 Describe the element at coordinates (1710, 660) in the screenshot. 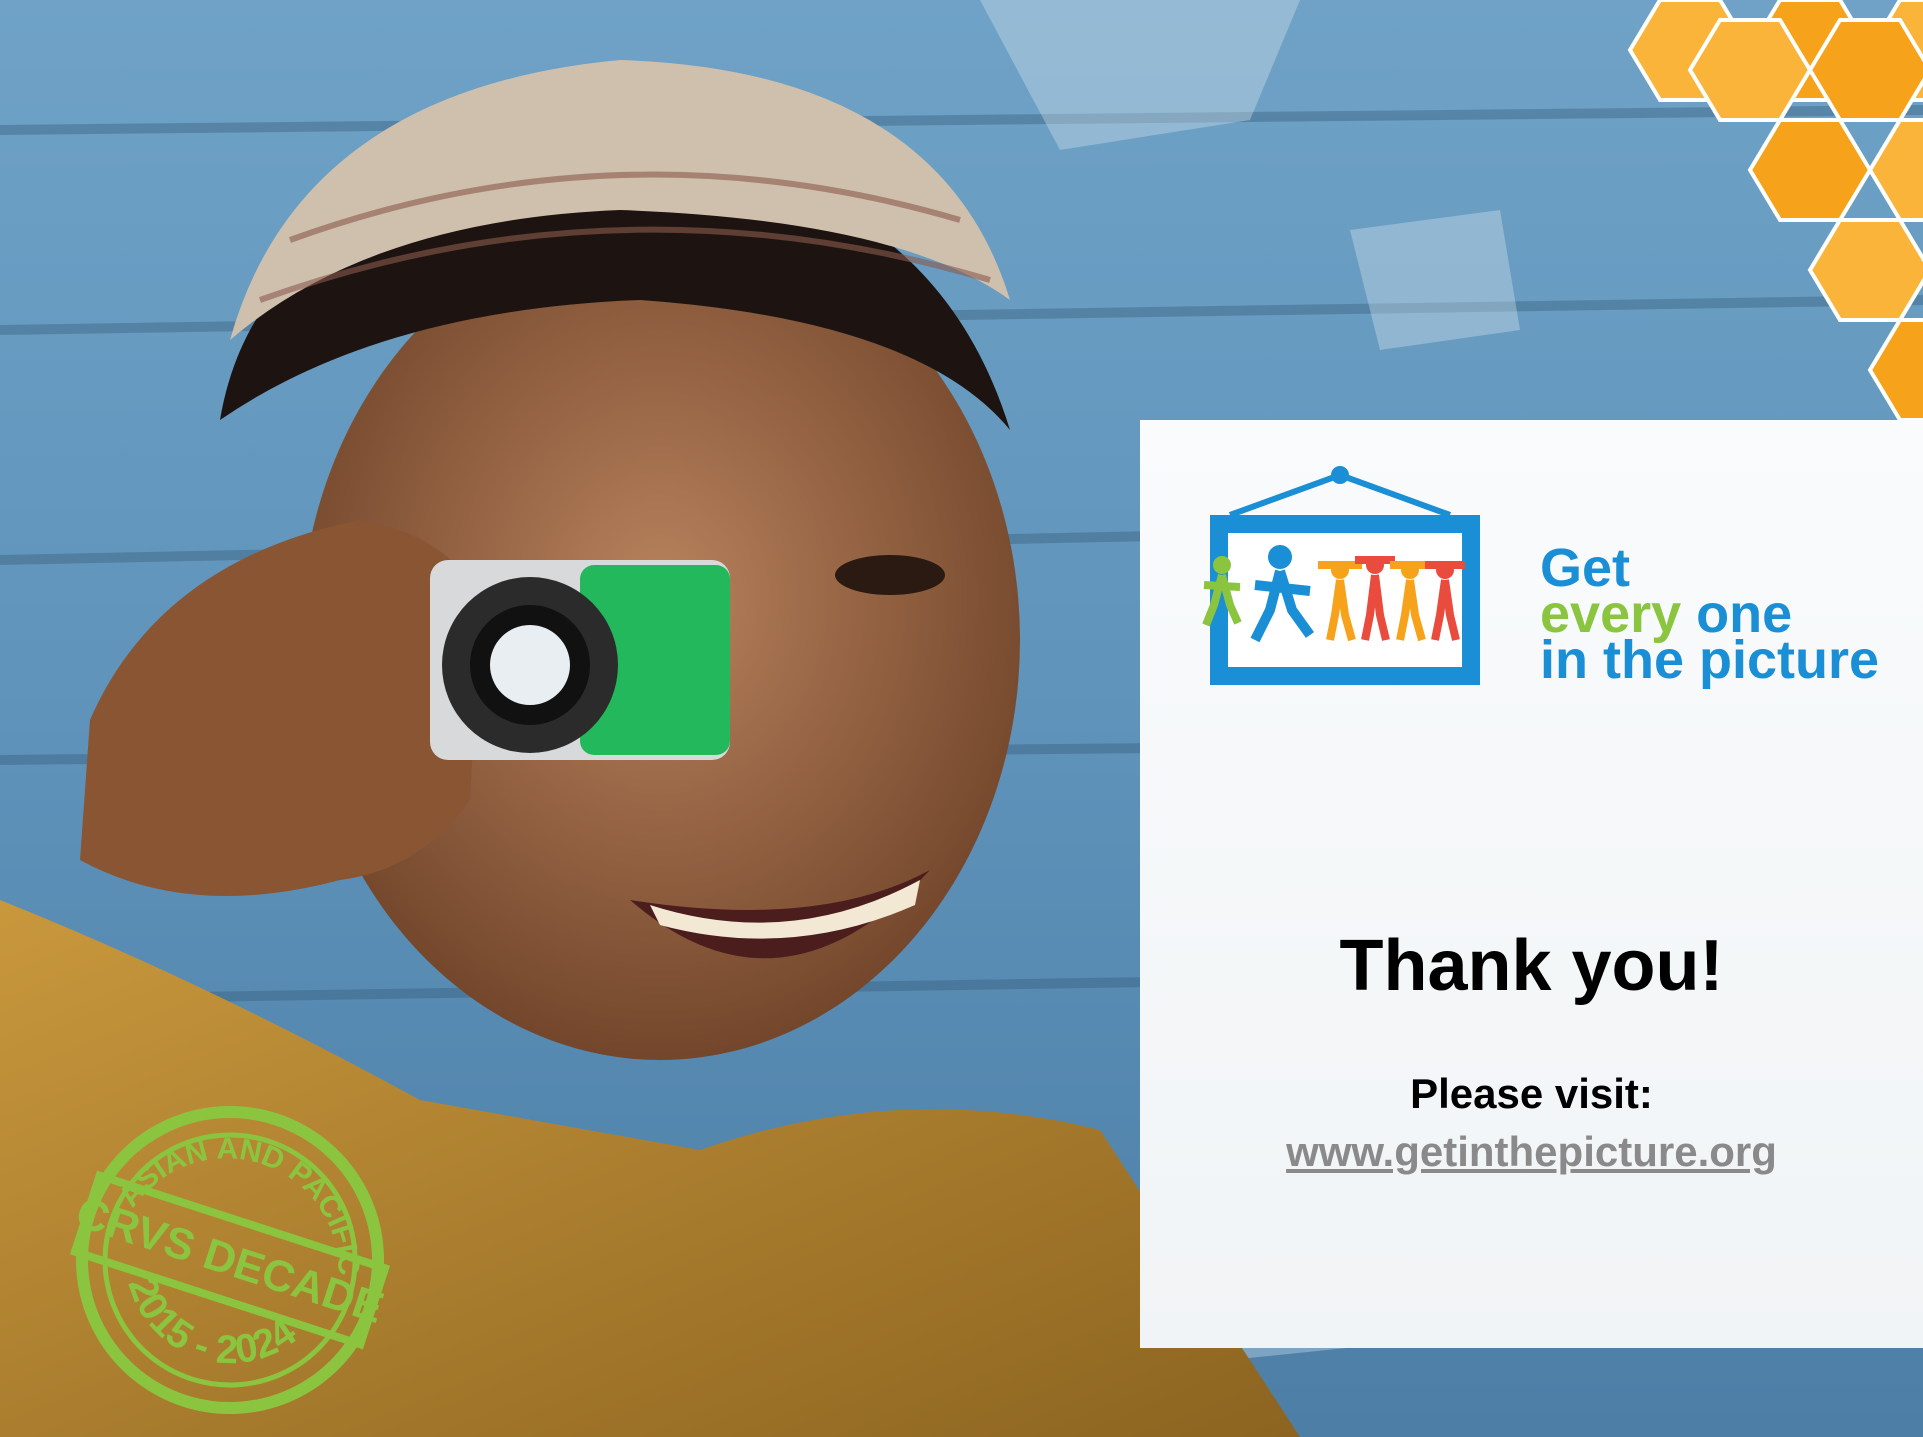

I see `logo-line-3: in the picture` at that location.